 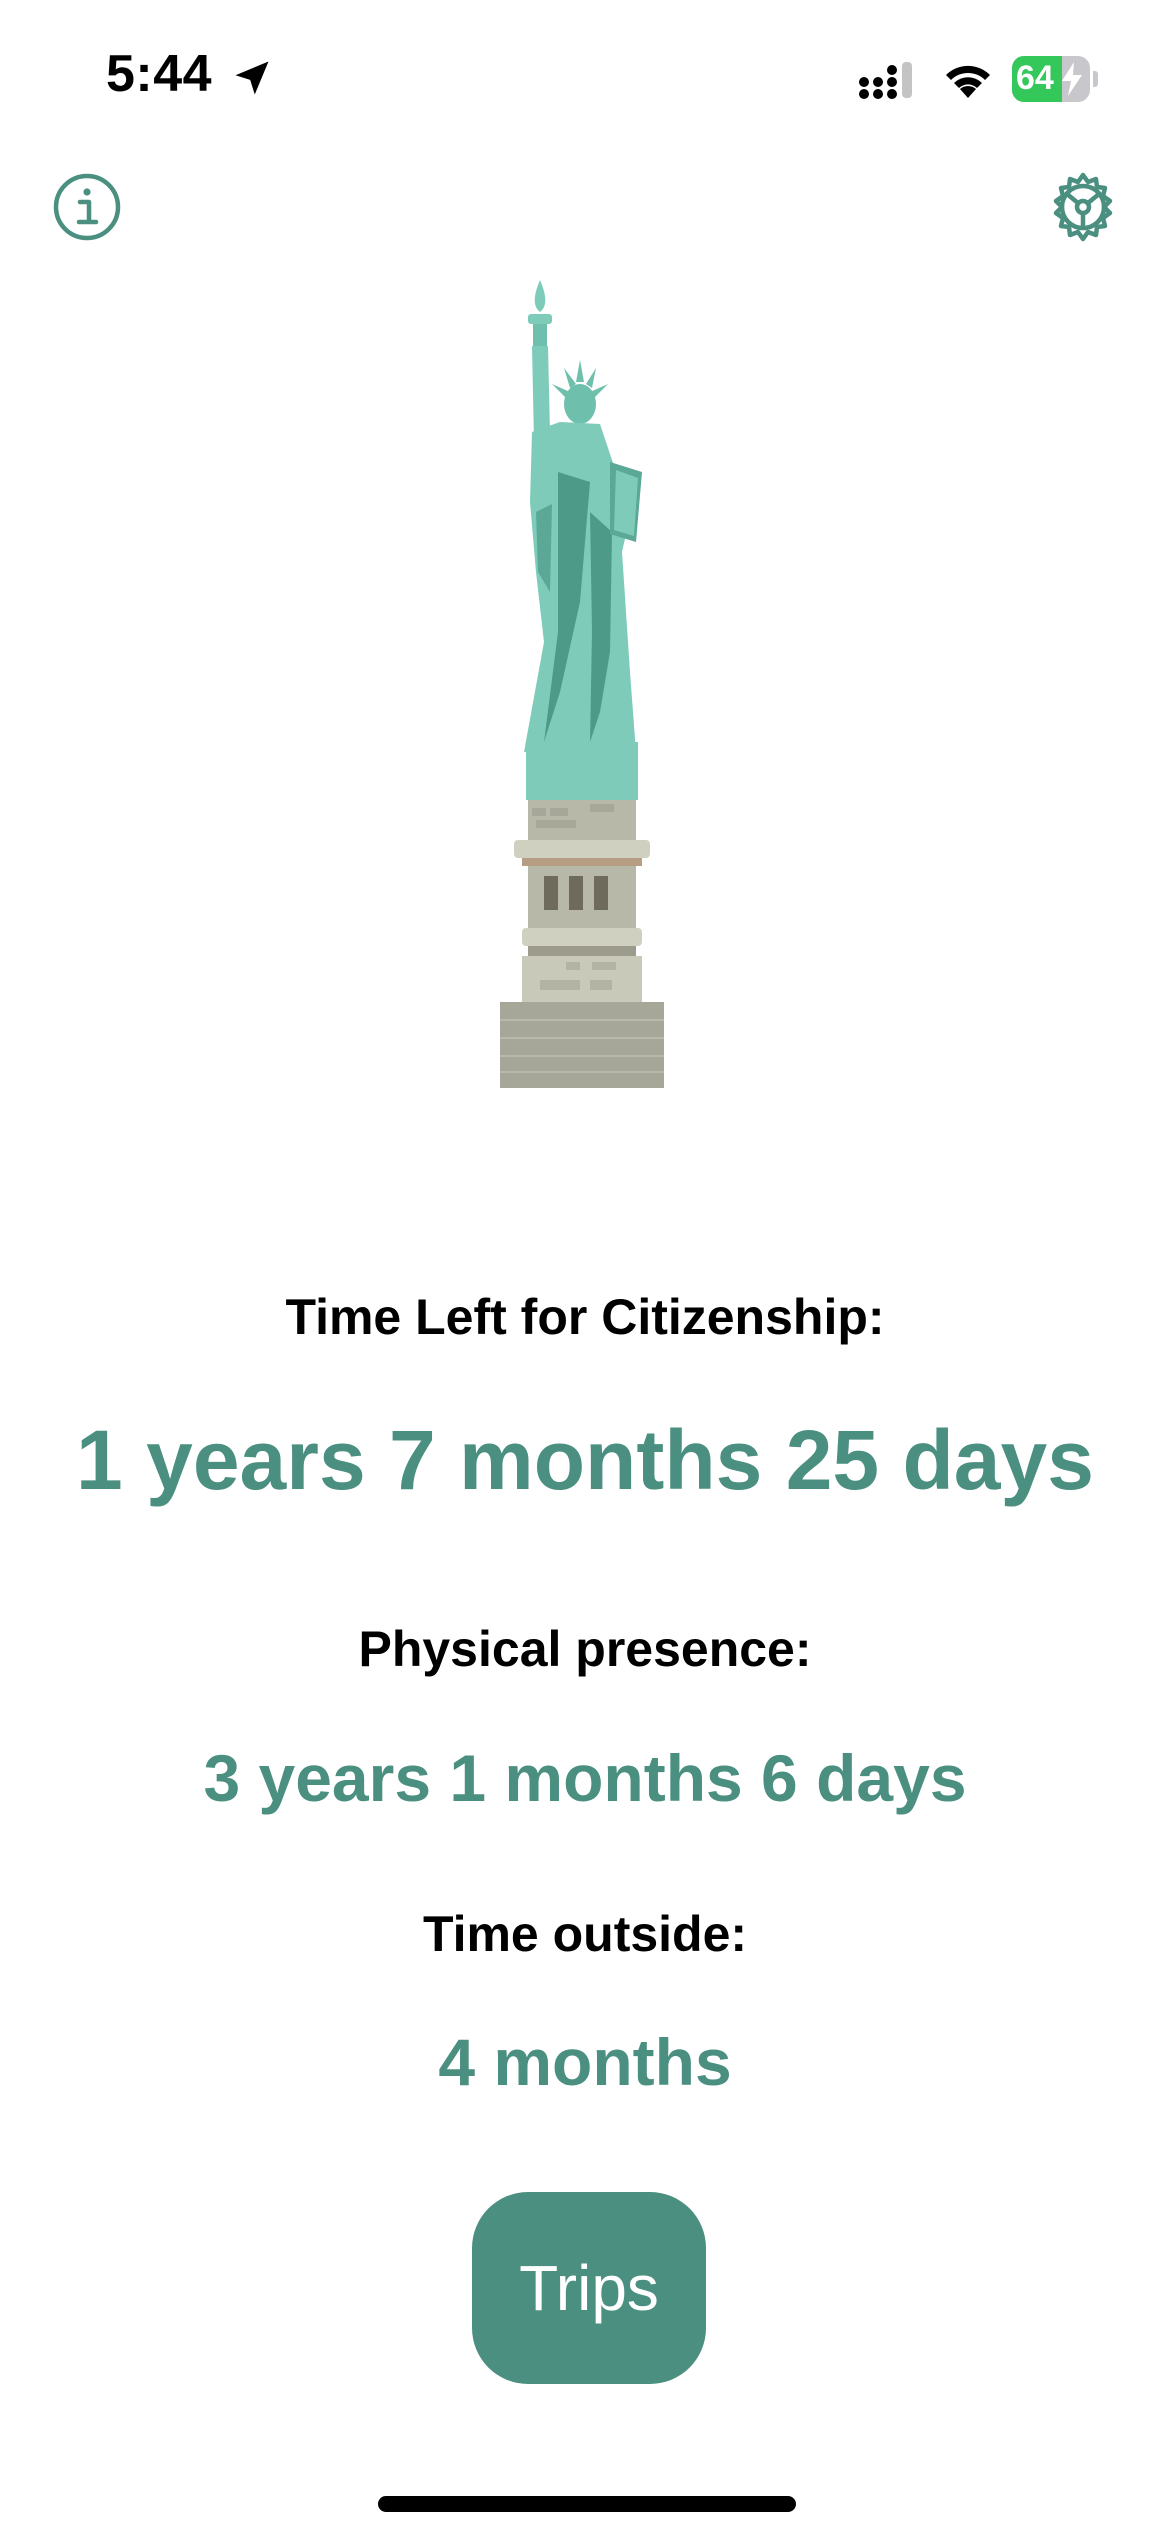 I want to click on home-indicator, so click(x=587, y=2504).